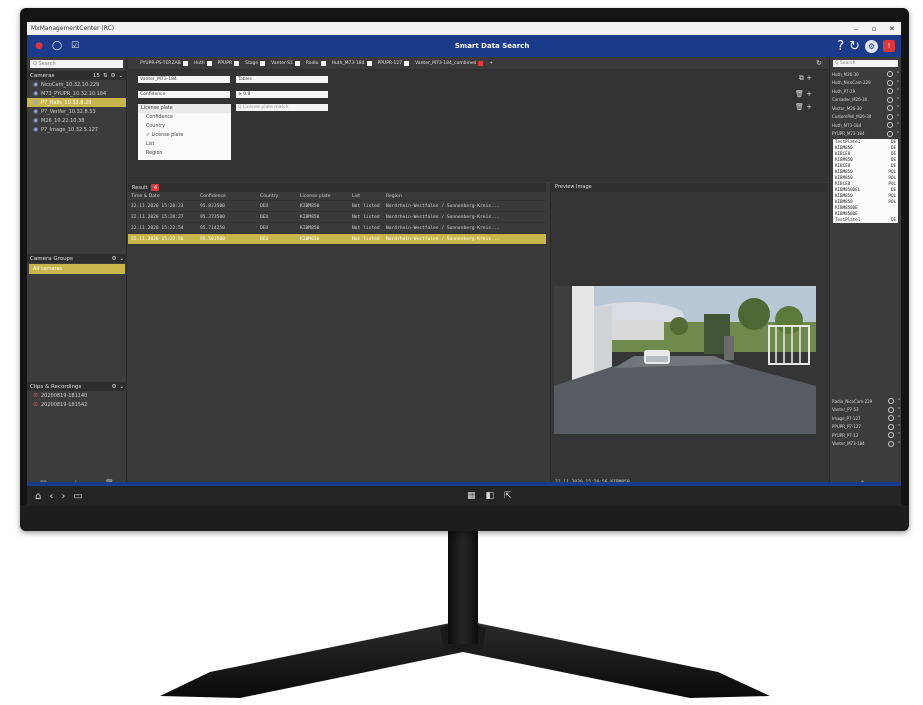  Describe the element at coordinates (282, 79) in the screenshot. I see `source-field: Tables` at that location.